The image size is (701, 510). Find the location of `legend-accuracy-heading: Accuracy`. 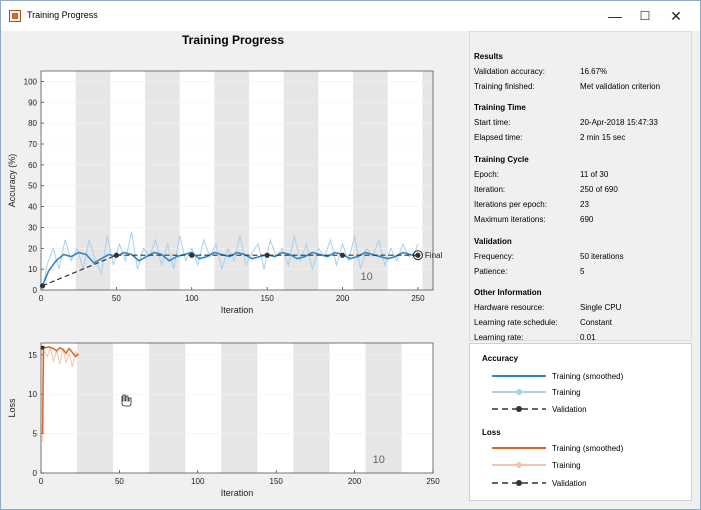

legend-accuracy-heading: Accuracy is located at coordinates (500, 358).